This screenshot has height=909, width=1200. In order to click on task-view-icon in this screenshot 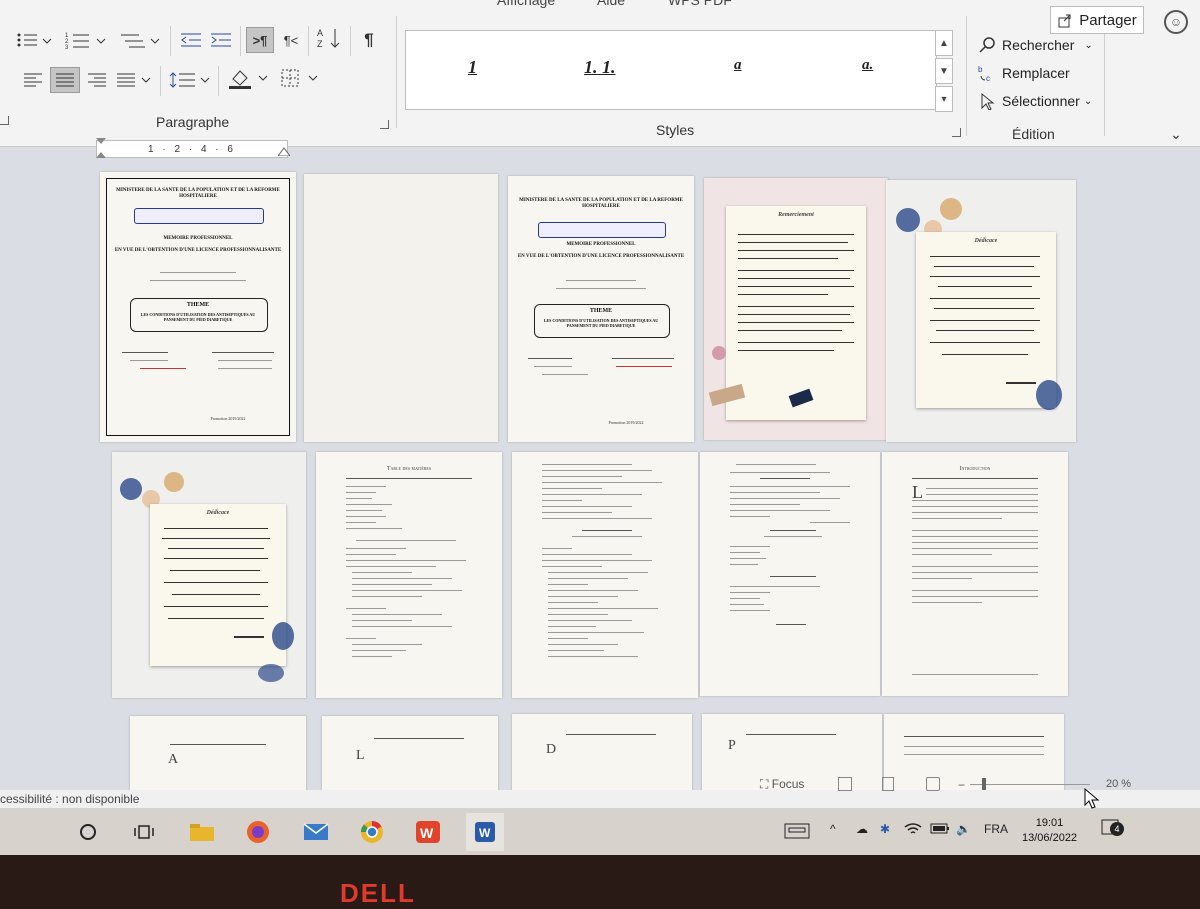, I will do `click(144, 832)`.